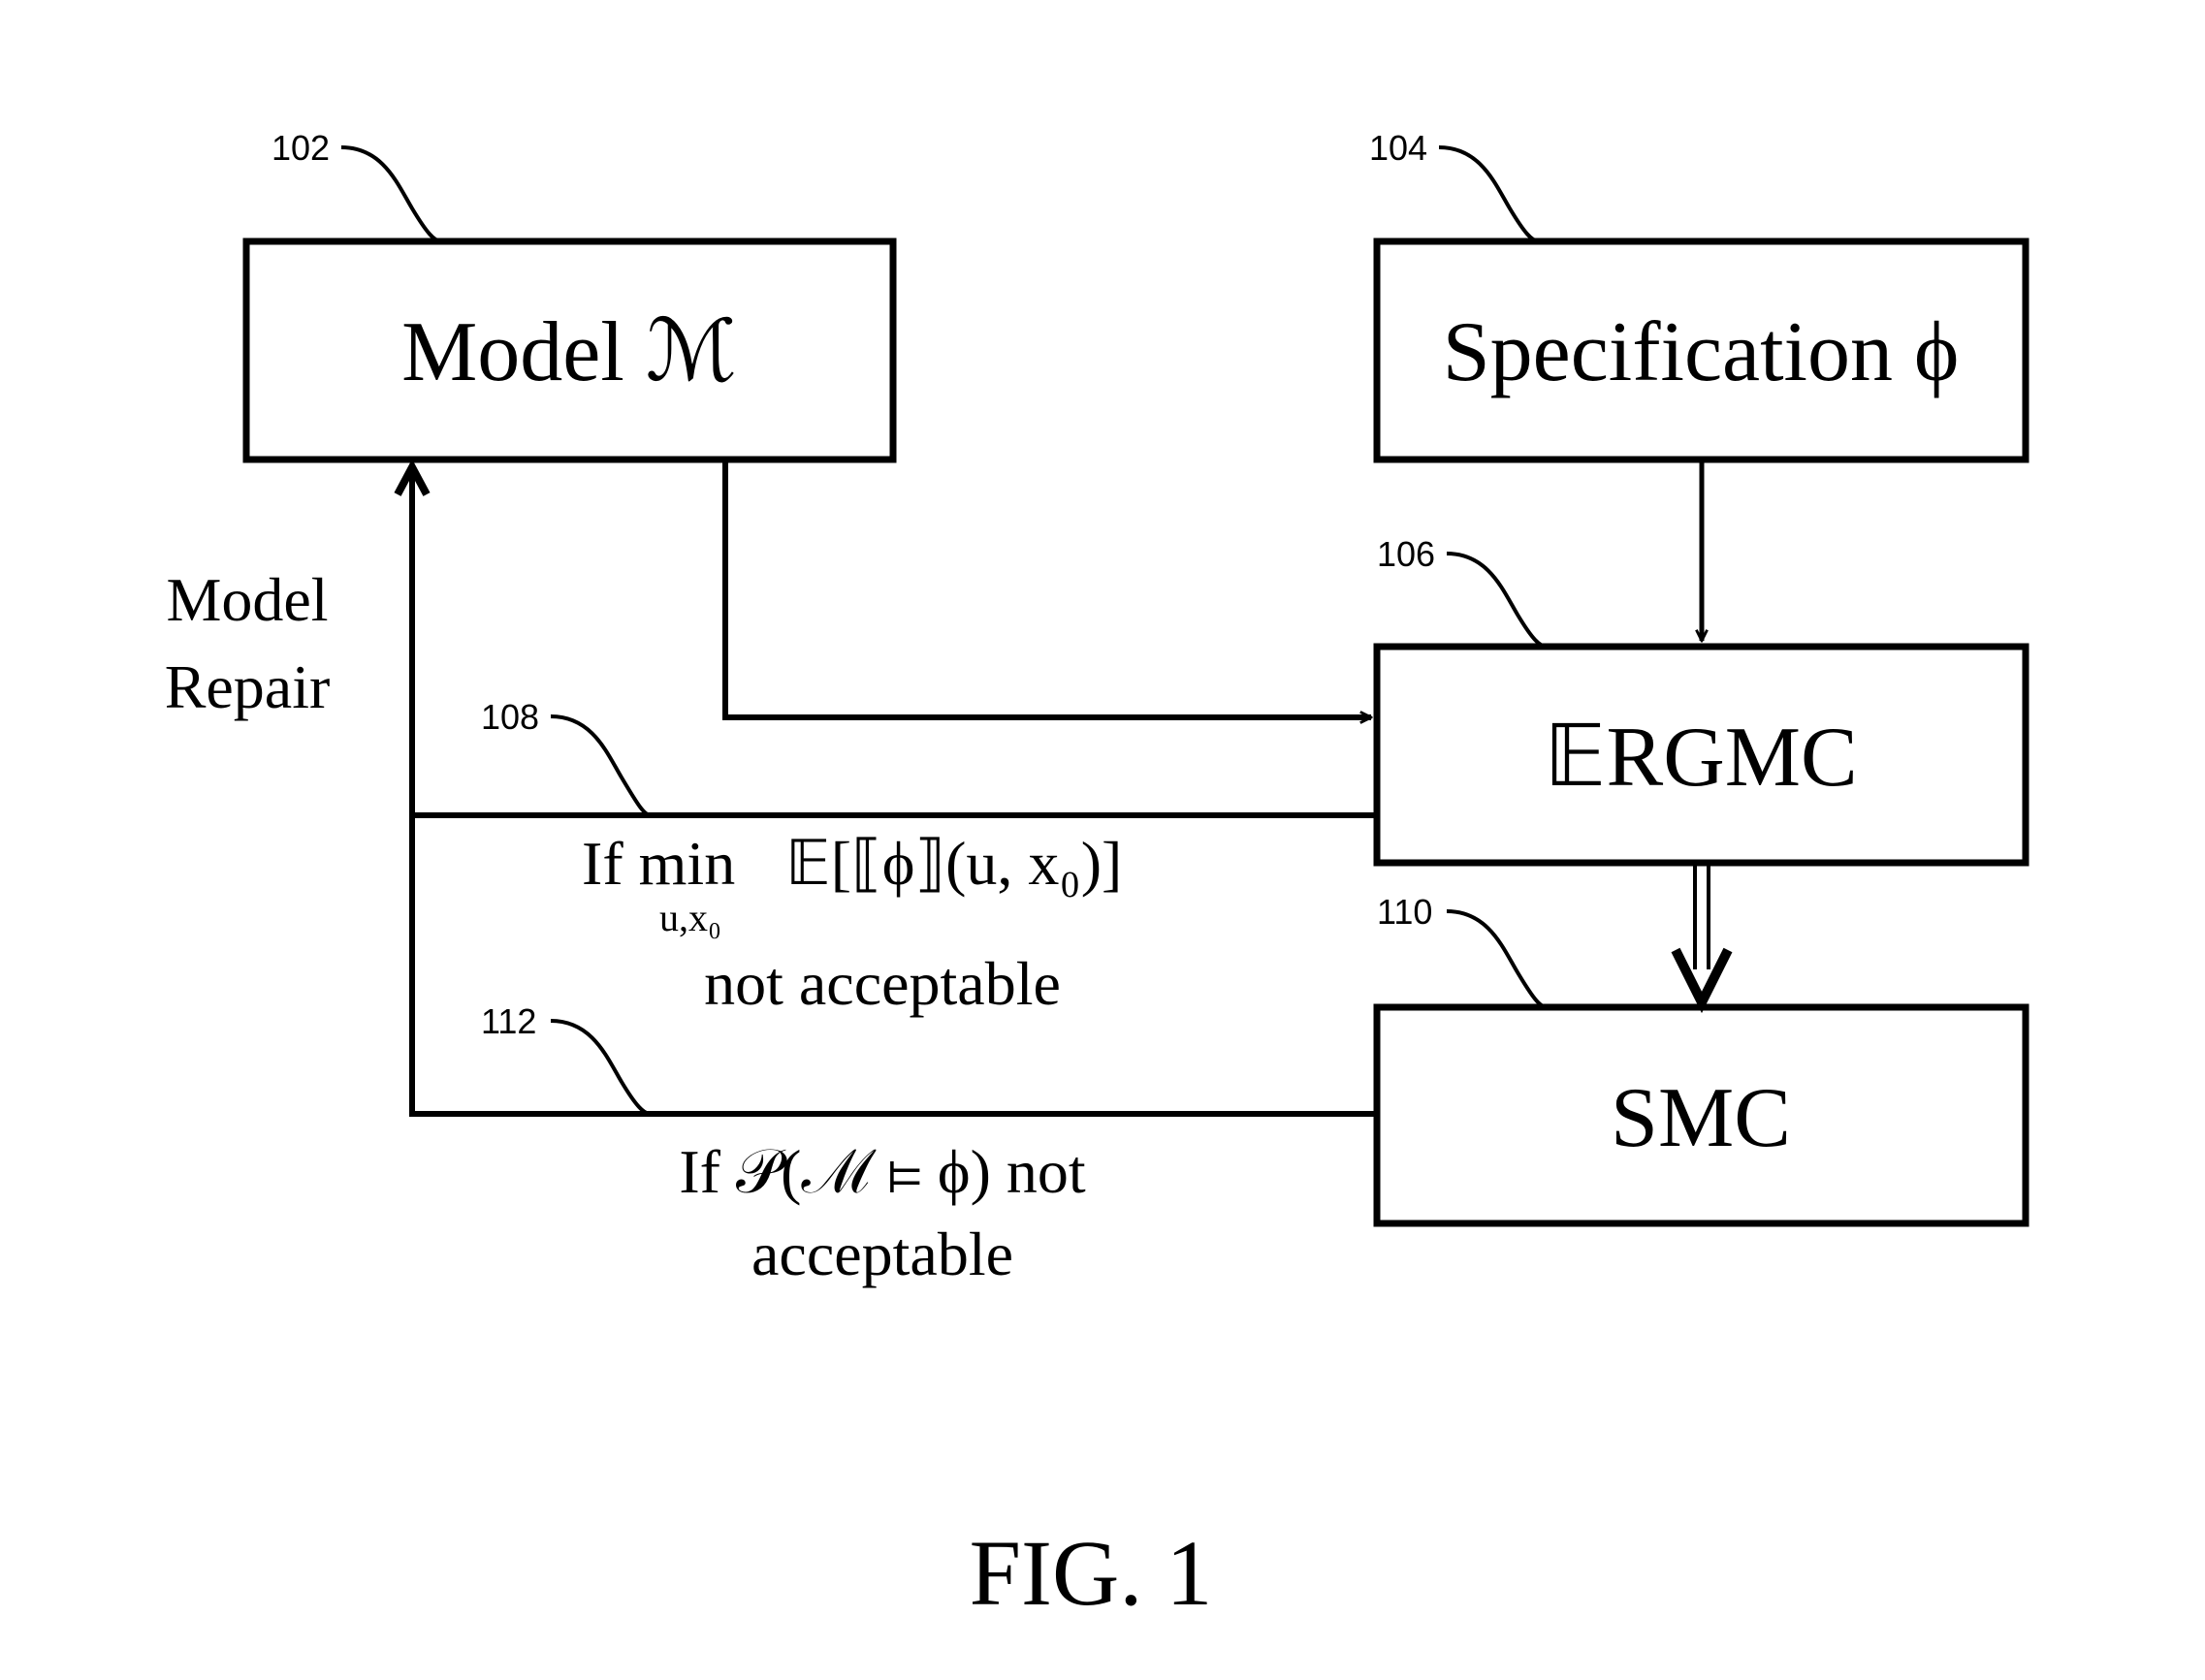 Image resolution: width=2205 pixels, height=1680 pixels. What do you see at coordinates (1701, 758) in the screenshot?
I see `ergmc-box-label: 𝔼RGMC` at bounding box center [1701, 758].